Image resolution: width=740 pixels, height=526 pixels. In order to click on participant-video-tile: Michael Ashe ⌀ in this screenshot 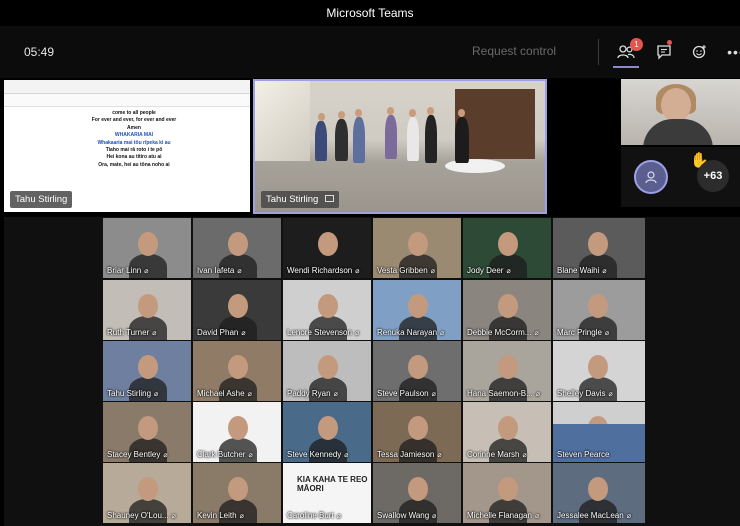, I will do `click(237, 371)`.